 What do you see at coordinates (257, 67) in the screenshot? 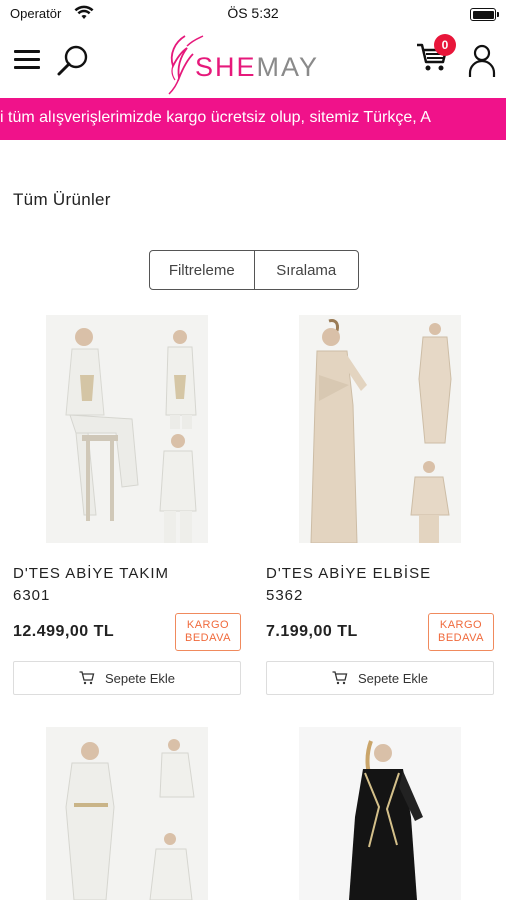
I see `logo-text: SHEMAY` at bounding box center [257, 67].